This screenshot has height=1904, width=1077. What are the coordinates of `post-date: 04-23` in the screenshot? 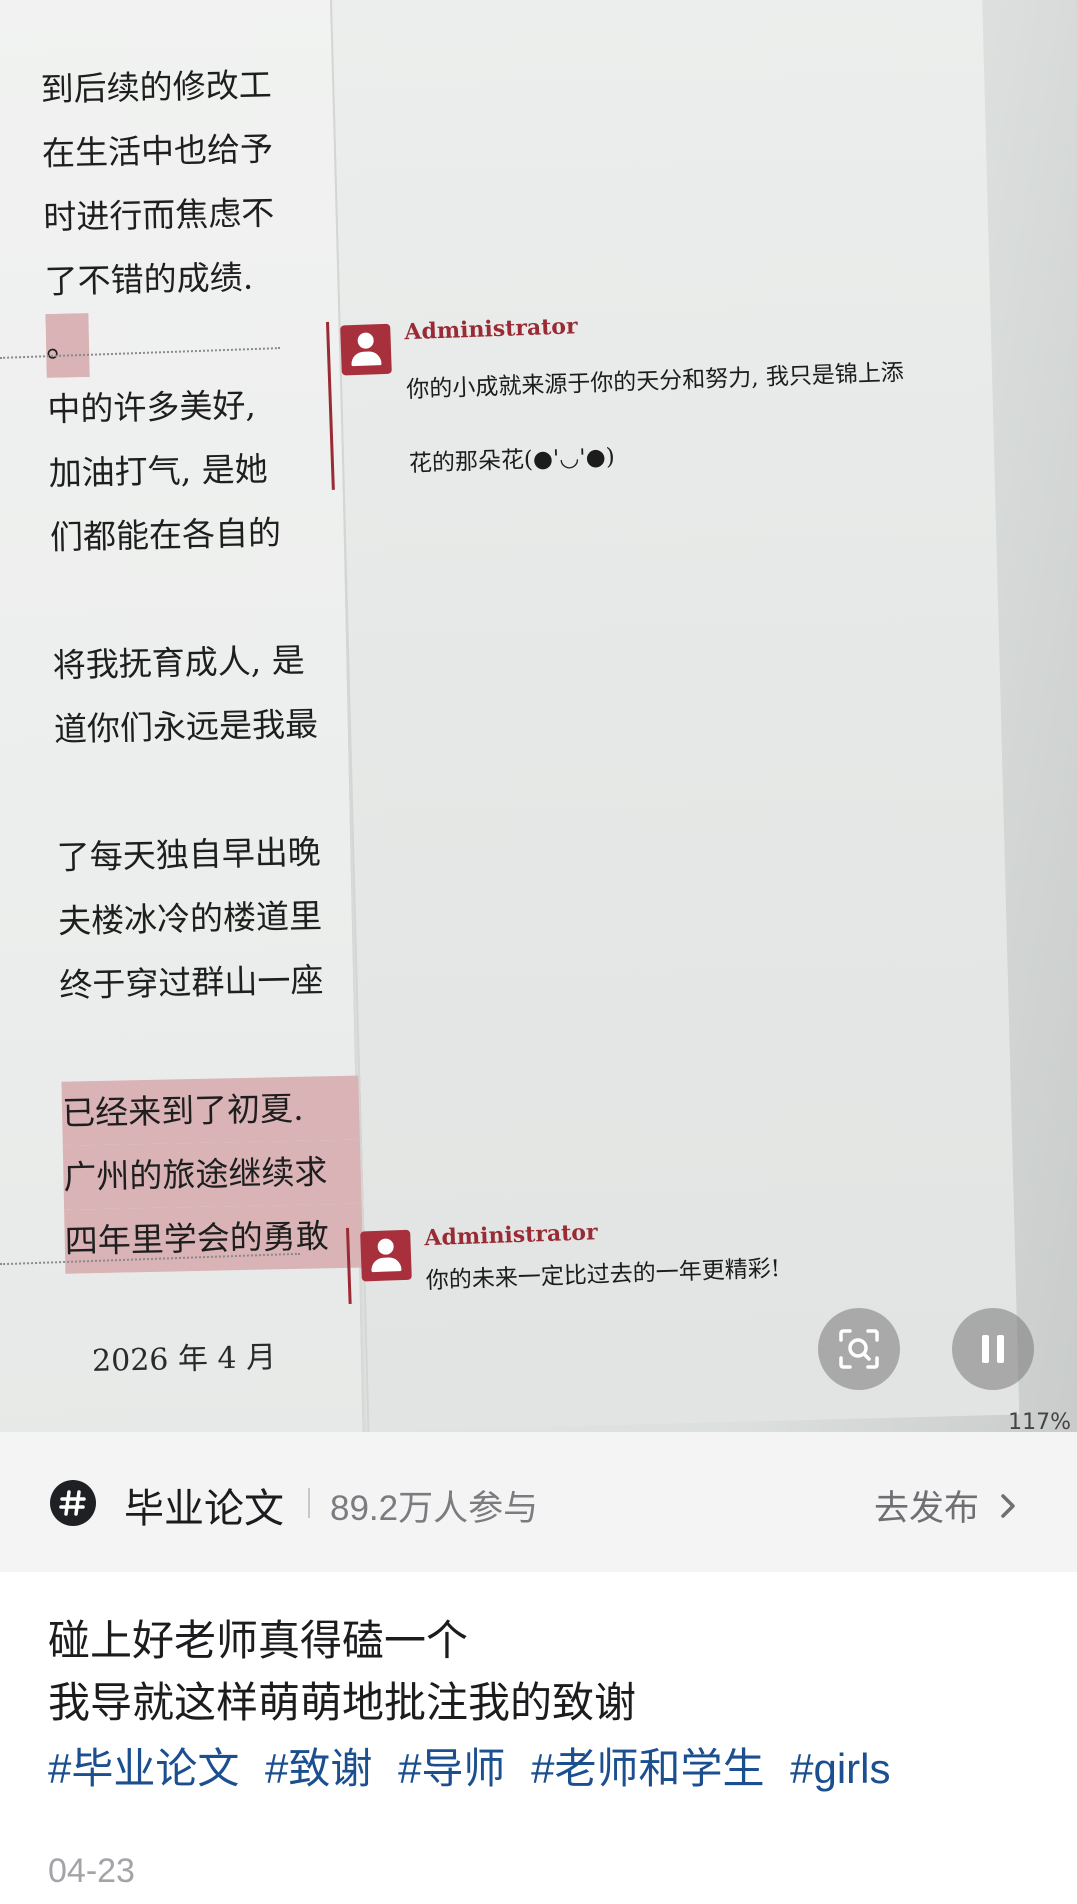 It's located at (91, 1871).